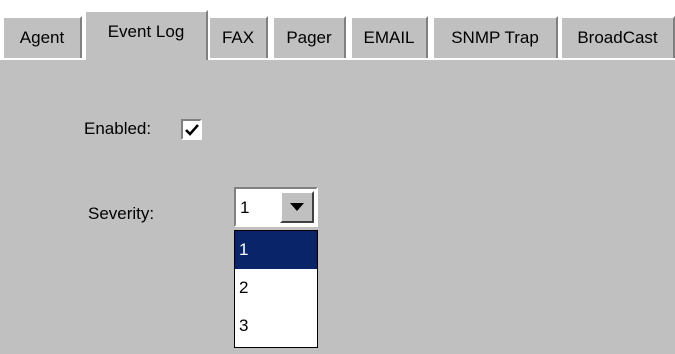  What do you see at coordinates (495, 37) in the screenshot?
I see `tab-snmp-trap: SNMP Trap` at bounding box center [495, 37].